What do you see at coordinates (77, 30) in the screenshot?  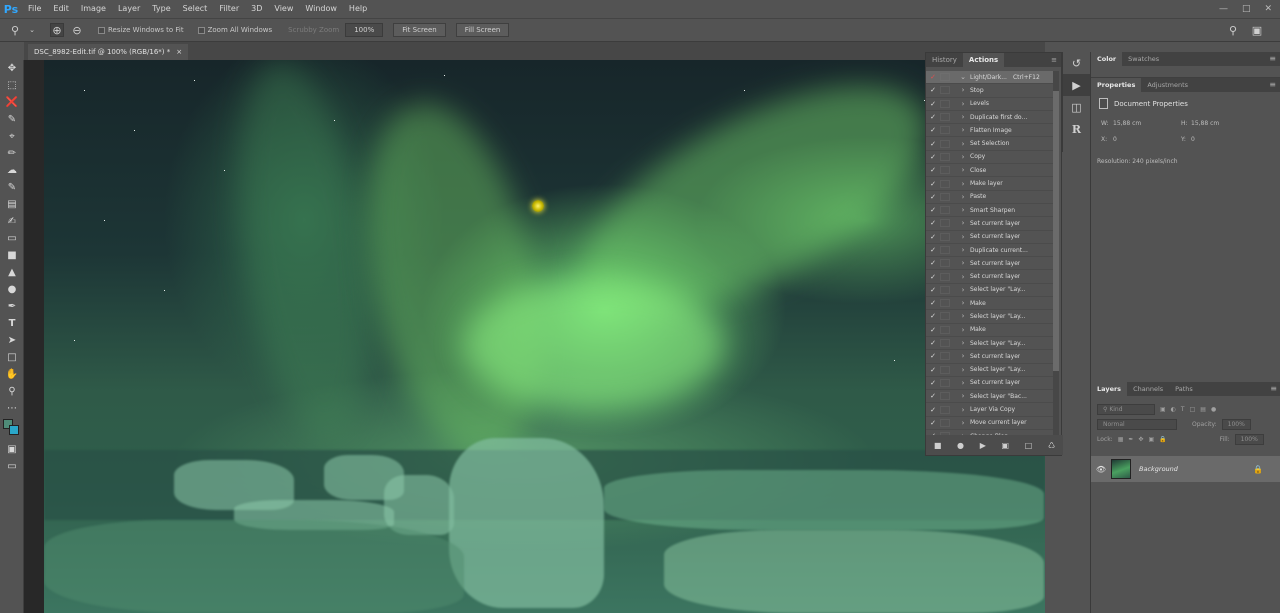 I see `zoom-out-icon: ⊖` at bounding box center [77, 30].